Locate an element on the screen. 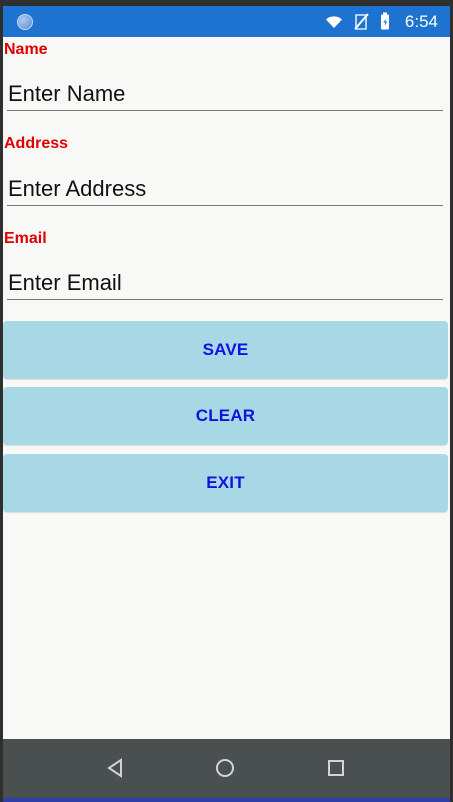 This screenshot has width=453, height=802. back-button is located at coordinates (115, 768).